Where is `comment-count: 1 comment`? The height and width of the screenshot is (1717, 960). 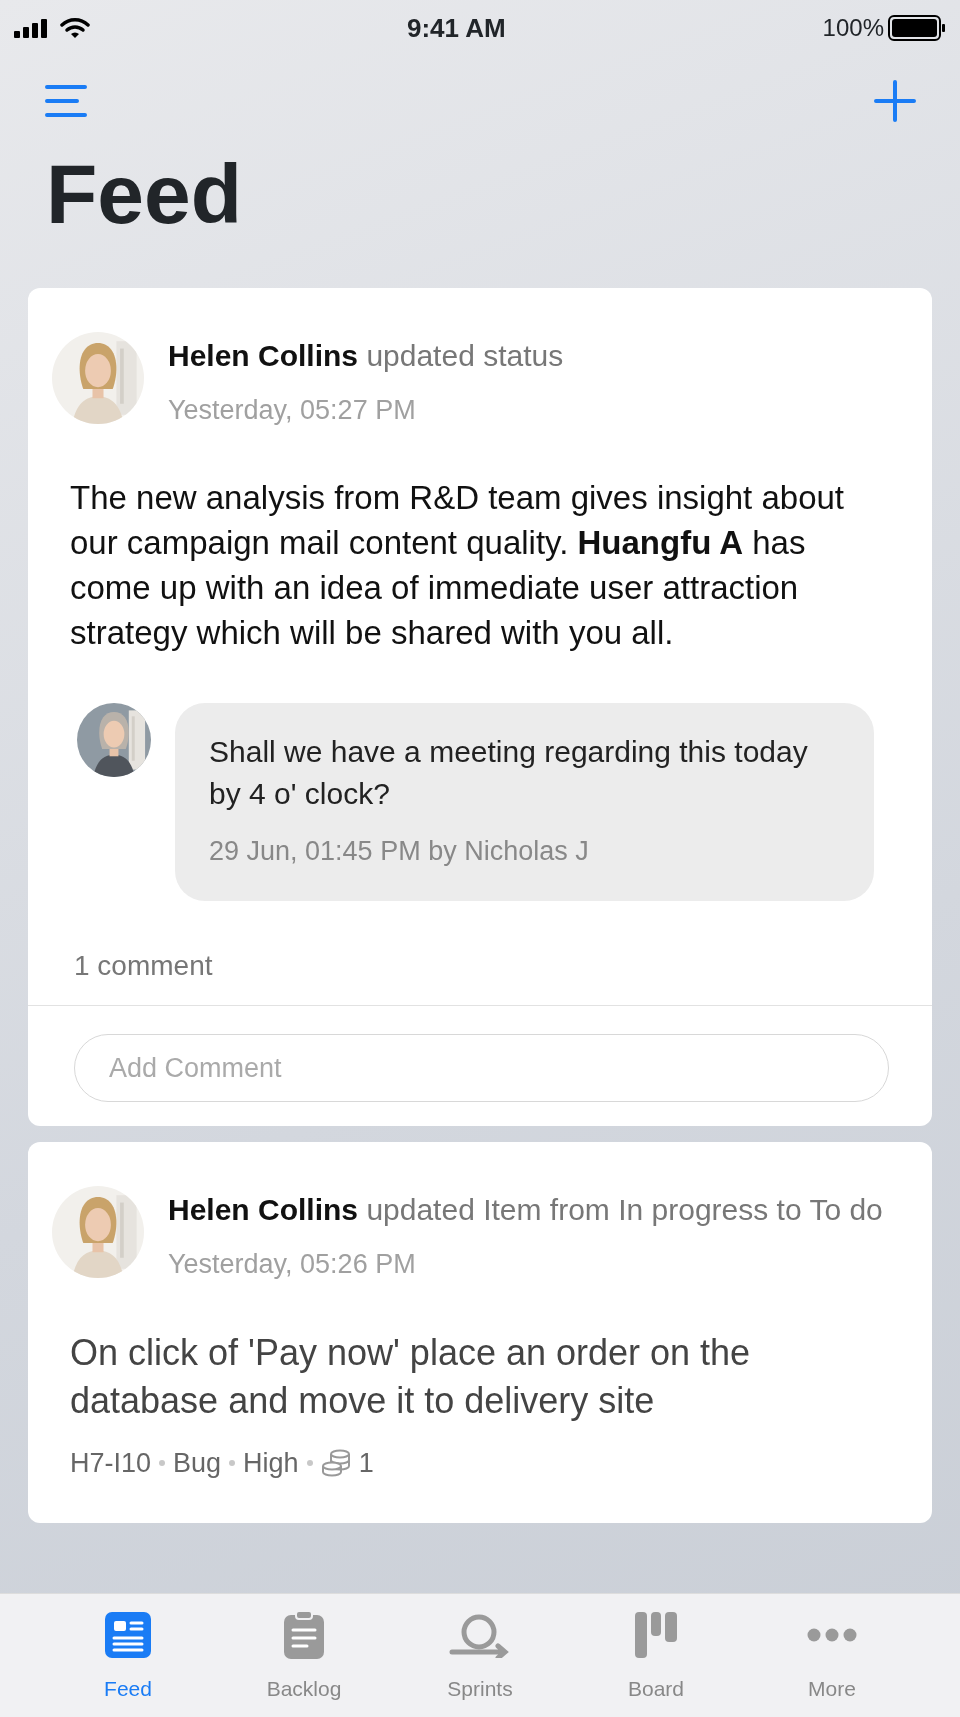
comment-count: 1 comment is located at coordinates (143, 966).